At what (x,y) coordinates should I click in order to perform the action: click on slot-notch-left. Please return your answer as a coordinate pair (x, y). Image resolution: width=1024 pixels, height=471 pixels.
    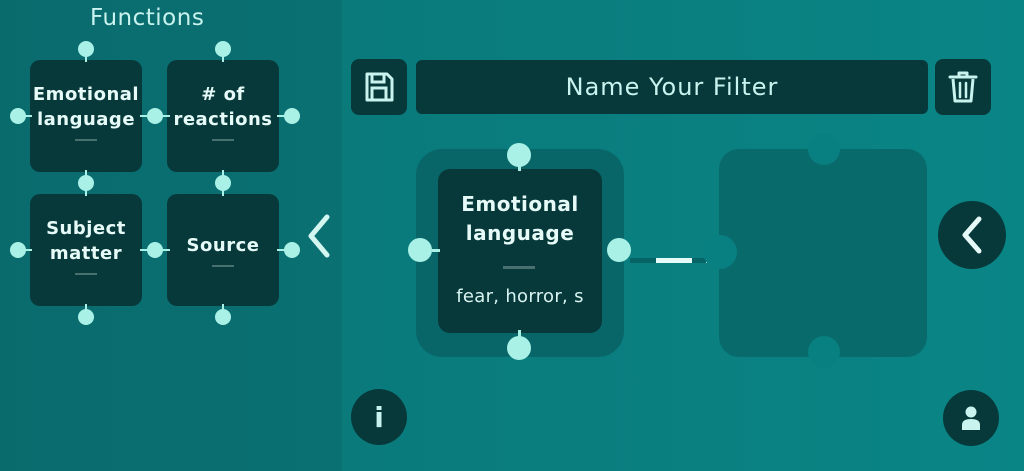
    Looking at the image, I should click on (720, 252).